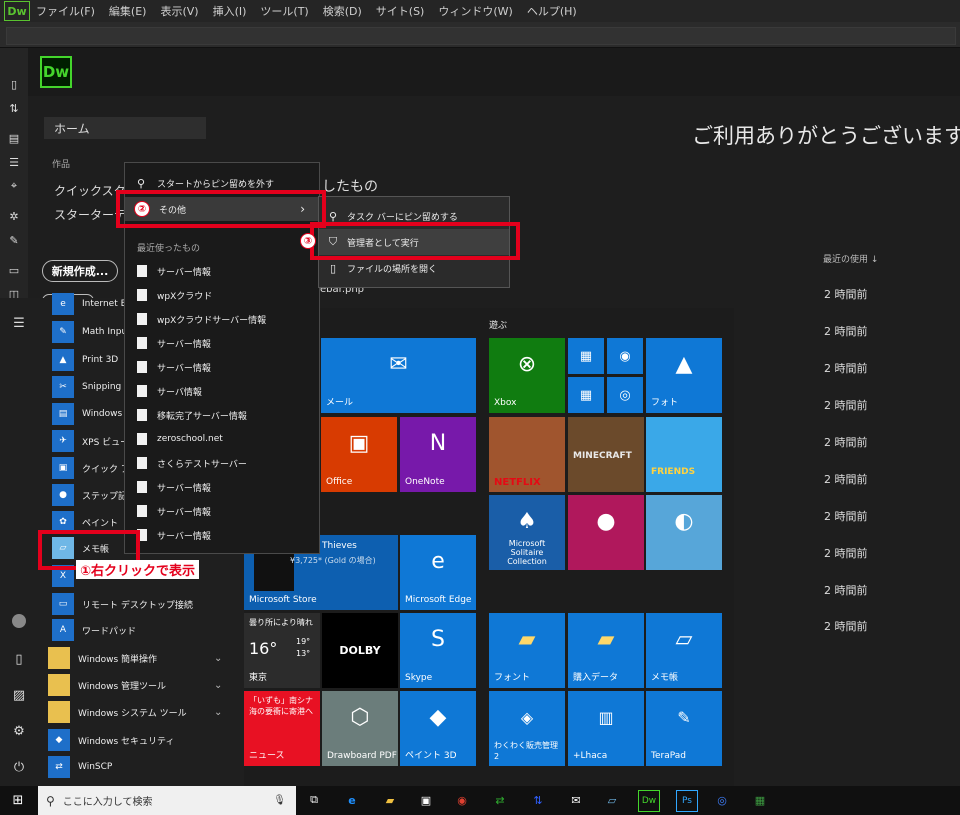  What do you see at coordinates (284, 11) in the screenshot?
I see `menu-tools: ツール(T)` at bounding box center [284, 11].